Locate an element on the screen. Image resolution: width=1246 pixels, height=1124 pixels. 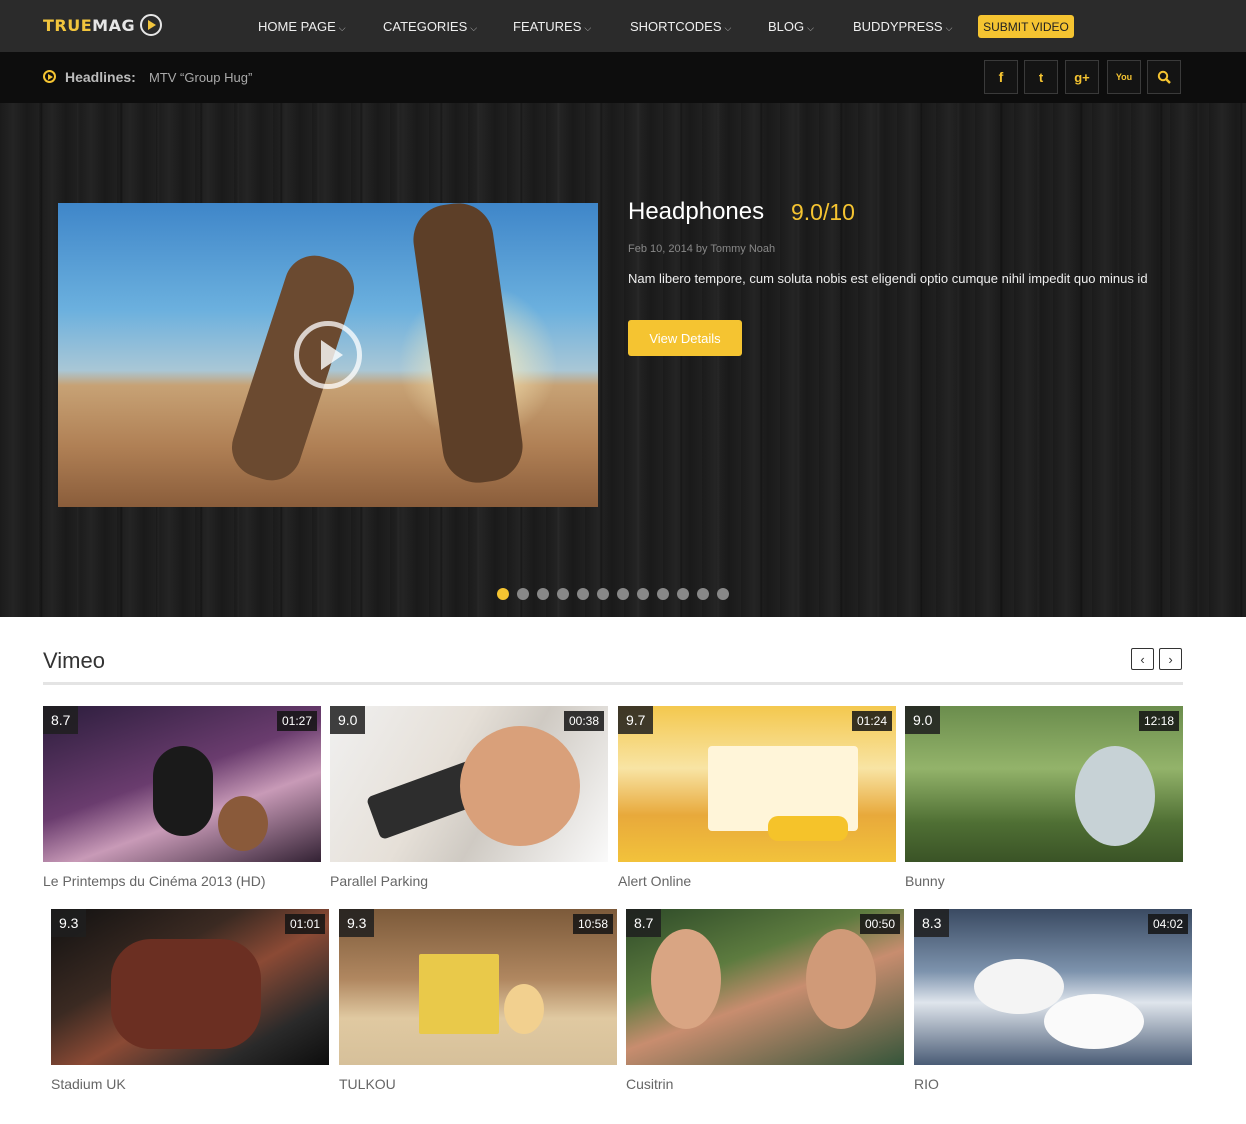
logo-part-1: TRUE is located at coordinates (68, 25).